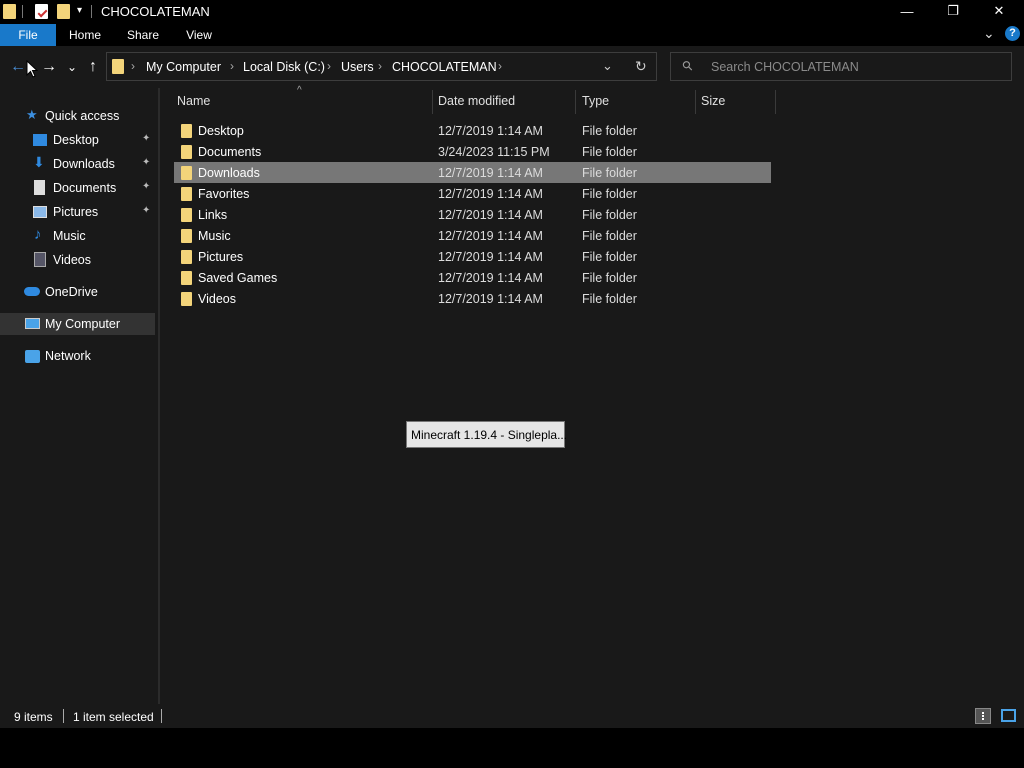 This screenshot has height=768, width=1024. What do you see at coordinates (999, 11) in the screenshot?
I see `close-button: ✕` at bounding box center [999, 11].